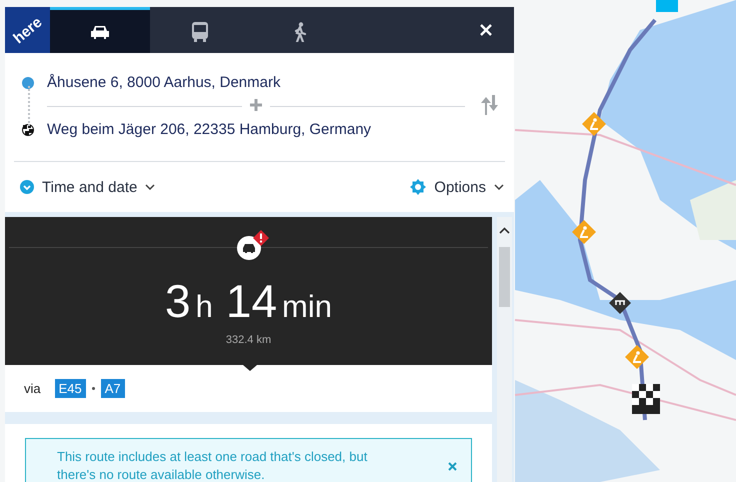 The width and height of the screenshot is (736, 482). What do you see at coordinates (247, 82) in the screenshot?
I see `address-field: Åhusene 6, 8000 Aarhus, Denmark` at bounding box center [247, 82].